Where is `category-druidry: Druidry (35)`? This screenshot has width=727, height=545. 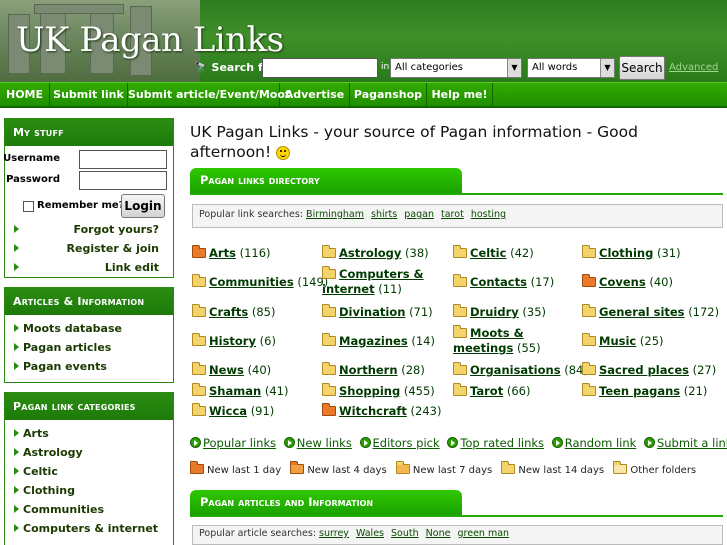 category-druidry: Druidry (35) is located at coordinates (499, 312).